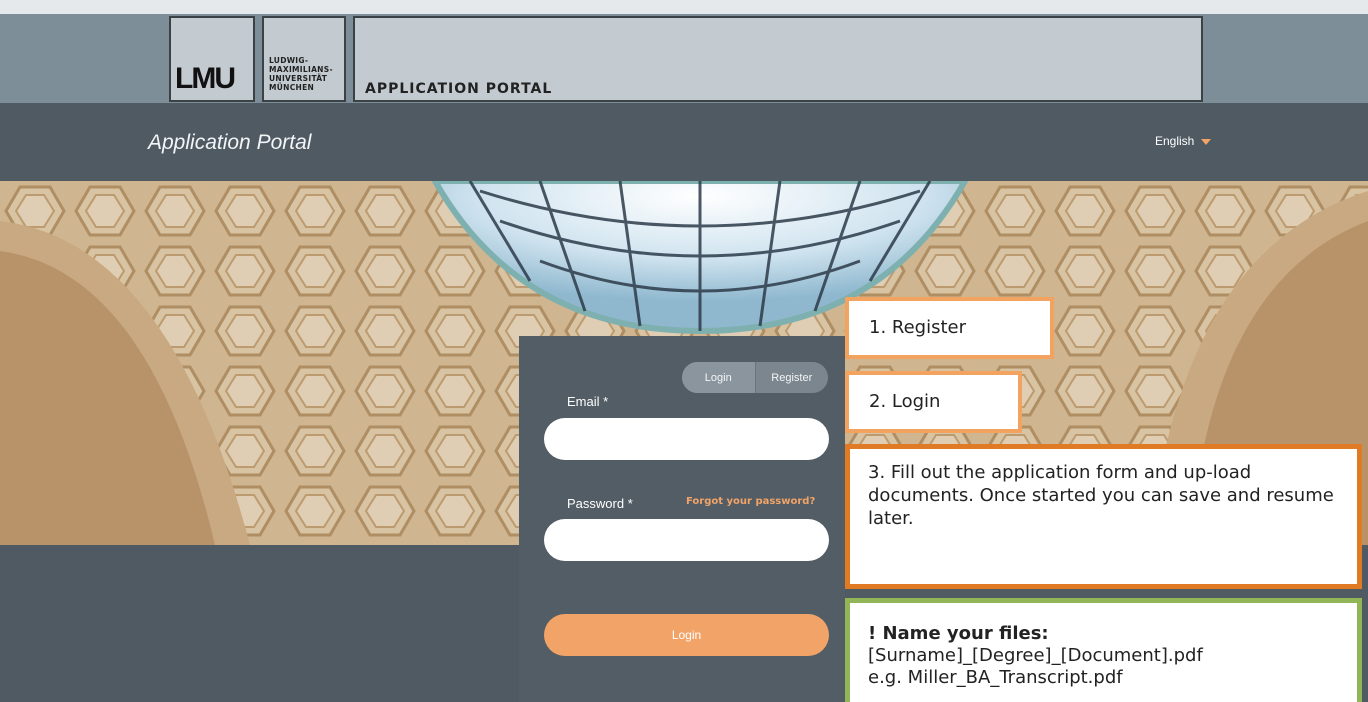 This screenshot has height=702, width=1368. What do you see at coordinates (949, 328) in the screenshot?
I see `callout-step-register: 1. Register` at bounding box center [949, 328].